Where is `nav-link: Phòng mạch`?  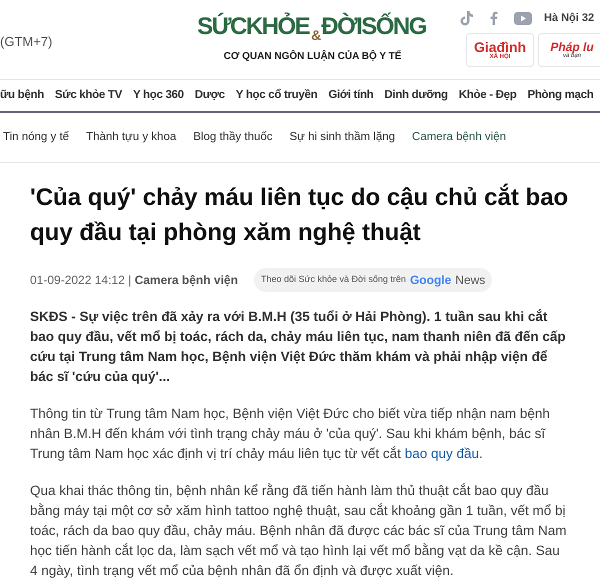
nav-link: Phòng mạch is located at coordinates (560, 95).